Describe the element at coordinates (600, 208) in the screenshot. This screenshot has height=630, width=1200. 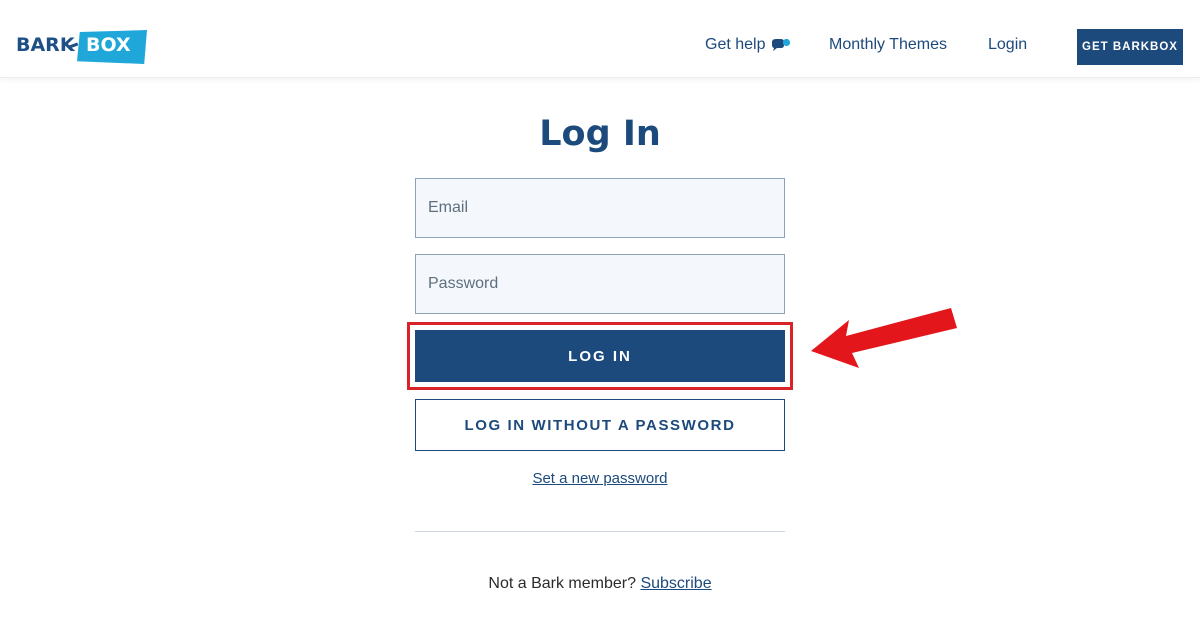
I see `email-field` at that location.